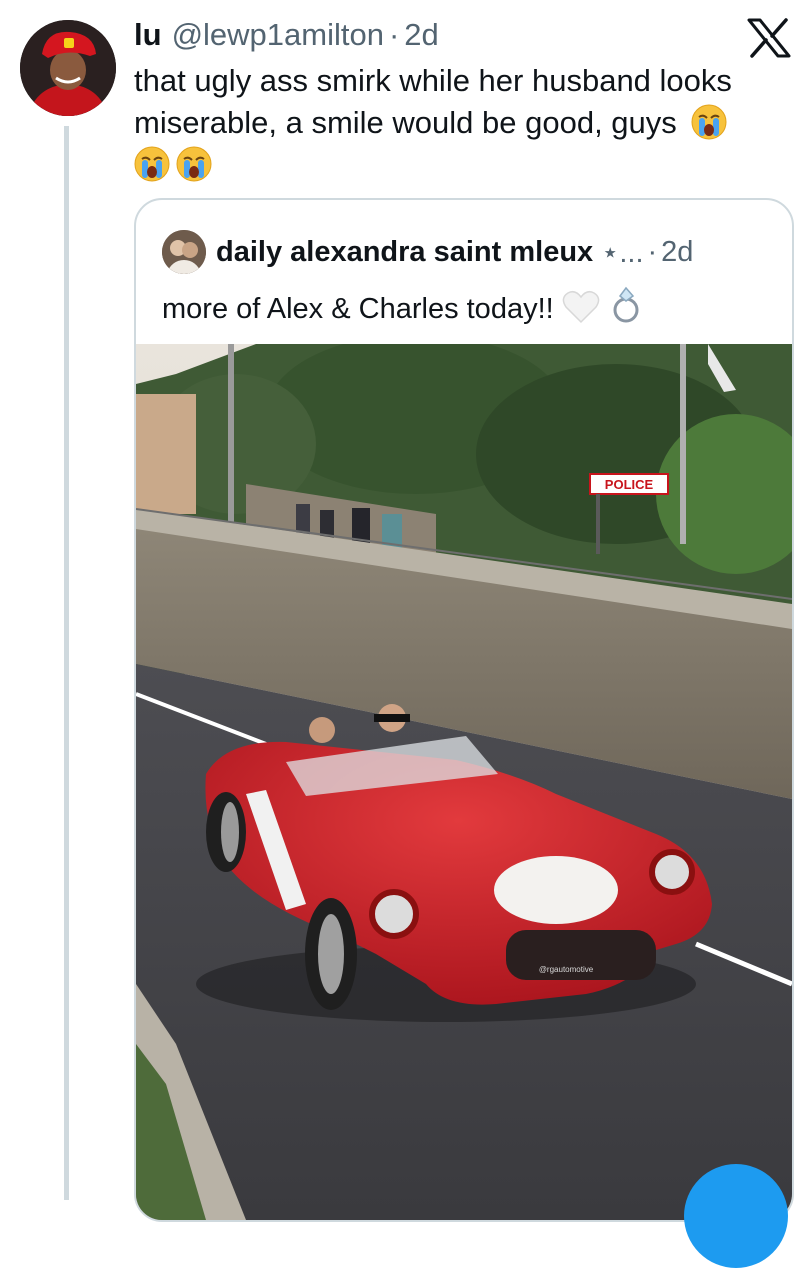  Describe the element at coordinates (66, 663) in the screenshot. I see `thread-line` at that location.